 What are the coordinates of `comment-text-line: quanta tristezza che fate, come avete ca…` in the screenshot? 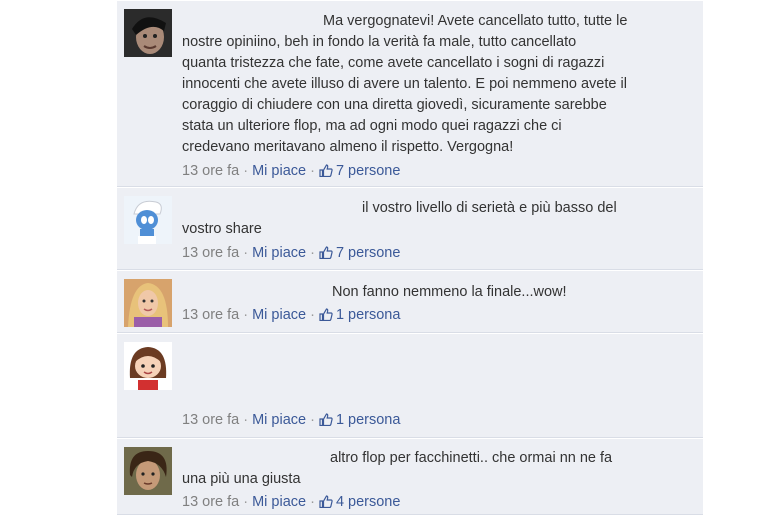 It's located at (393, 63).